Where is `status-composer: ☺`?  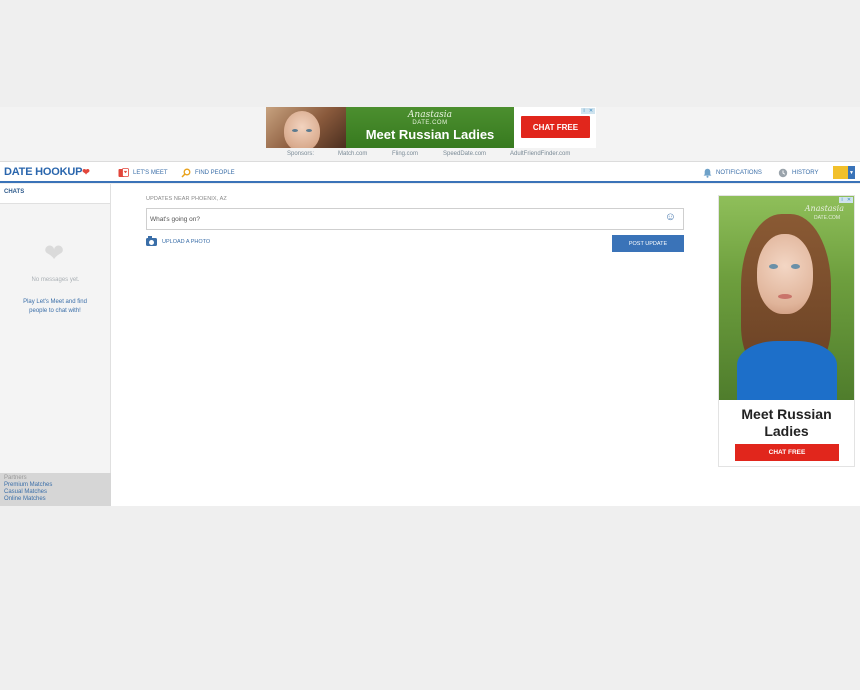 status-composer: ☺ is located at coordinates (415, 219).